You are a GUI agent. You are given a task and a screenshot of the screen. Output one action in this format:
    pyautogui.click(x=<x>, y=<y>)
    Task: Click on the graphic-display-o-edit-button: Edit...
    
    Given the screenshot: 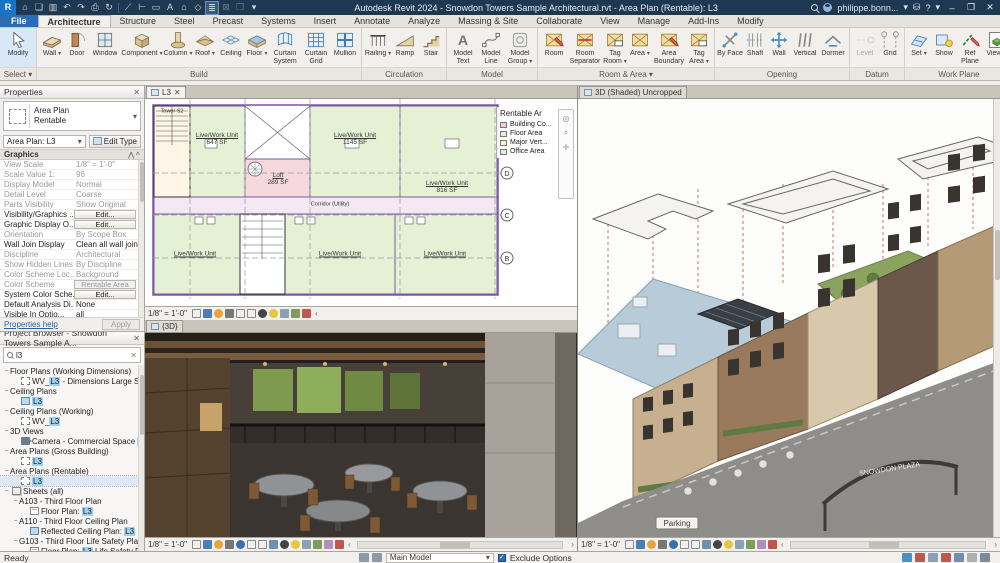 What is the action you would take?
    pyautogui.click(x=105, y=224)
    